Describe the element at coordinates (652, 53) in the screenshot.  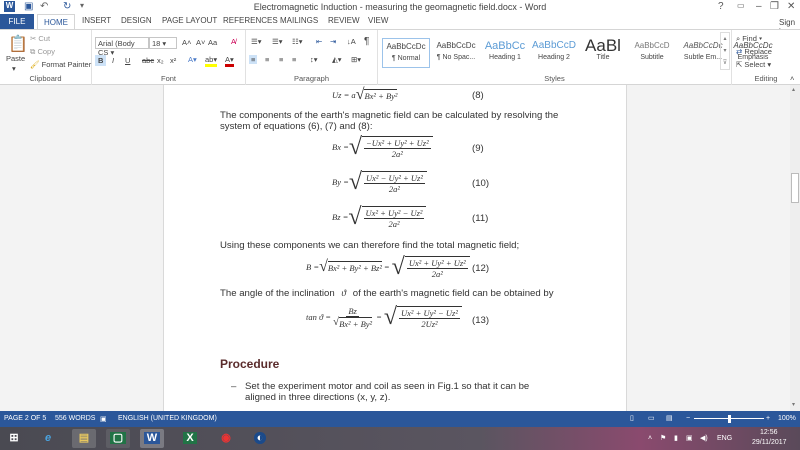
I see `style-subtitle: AaBbCcD Subtitle` at that location.